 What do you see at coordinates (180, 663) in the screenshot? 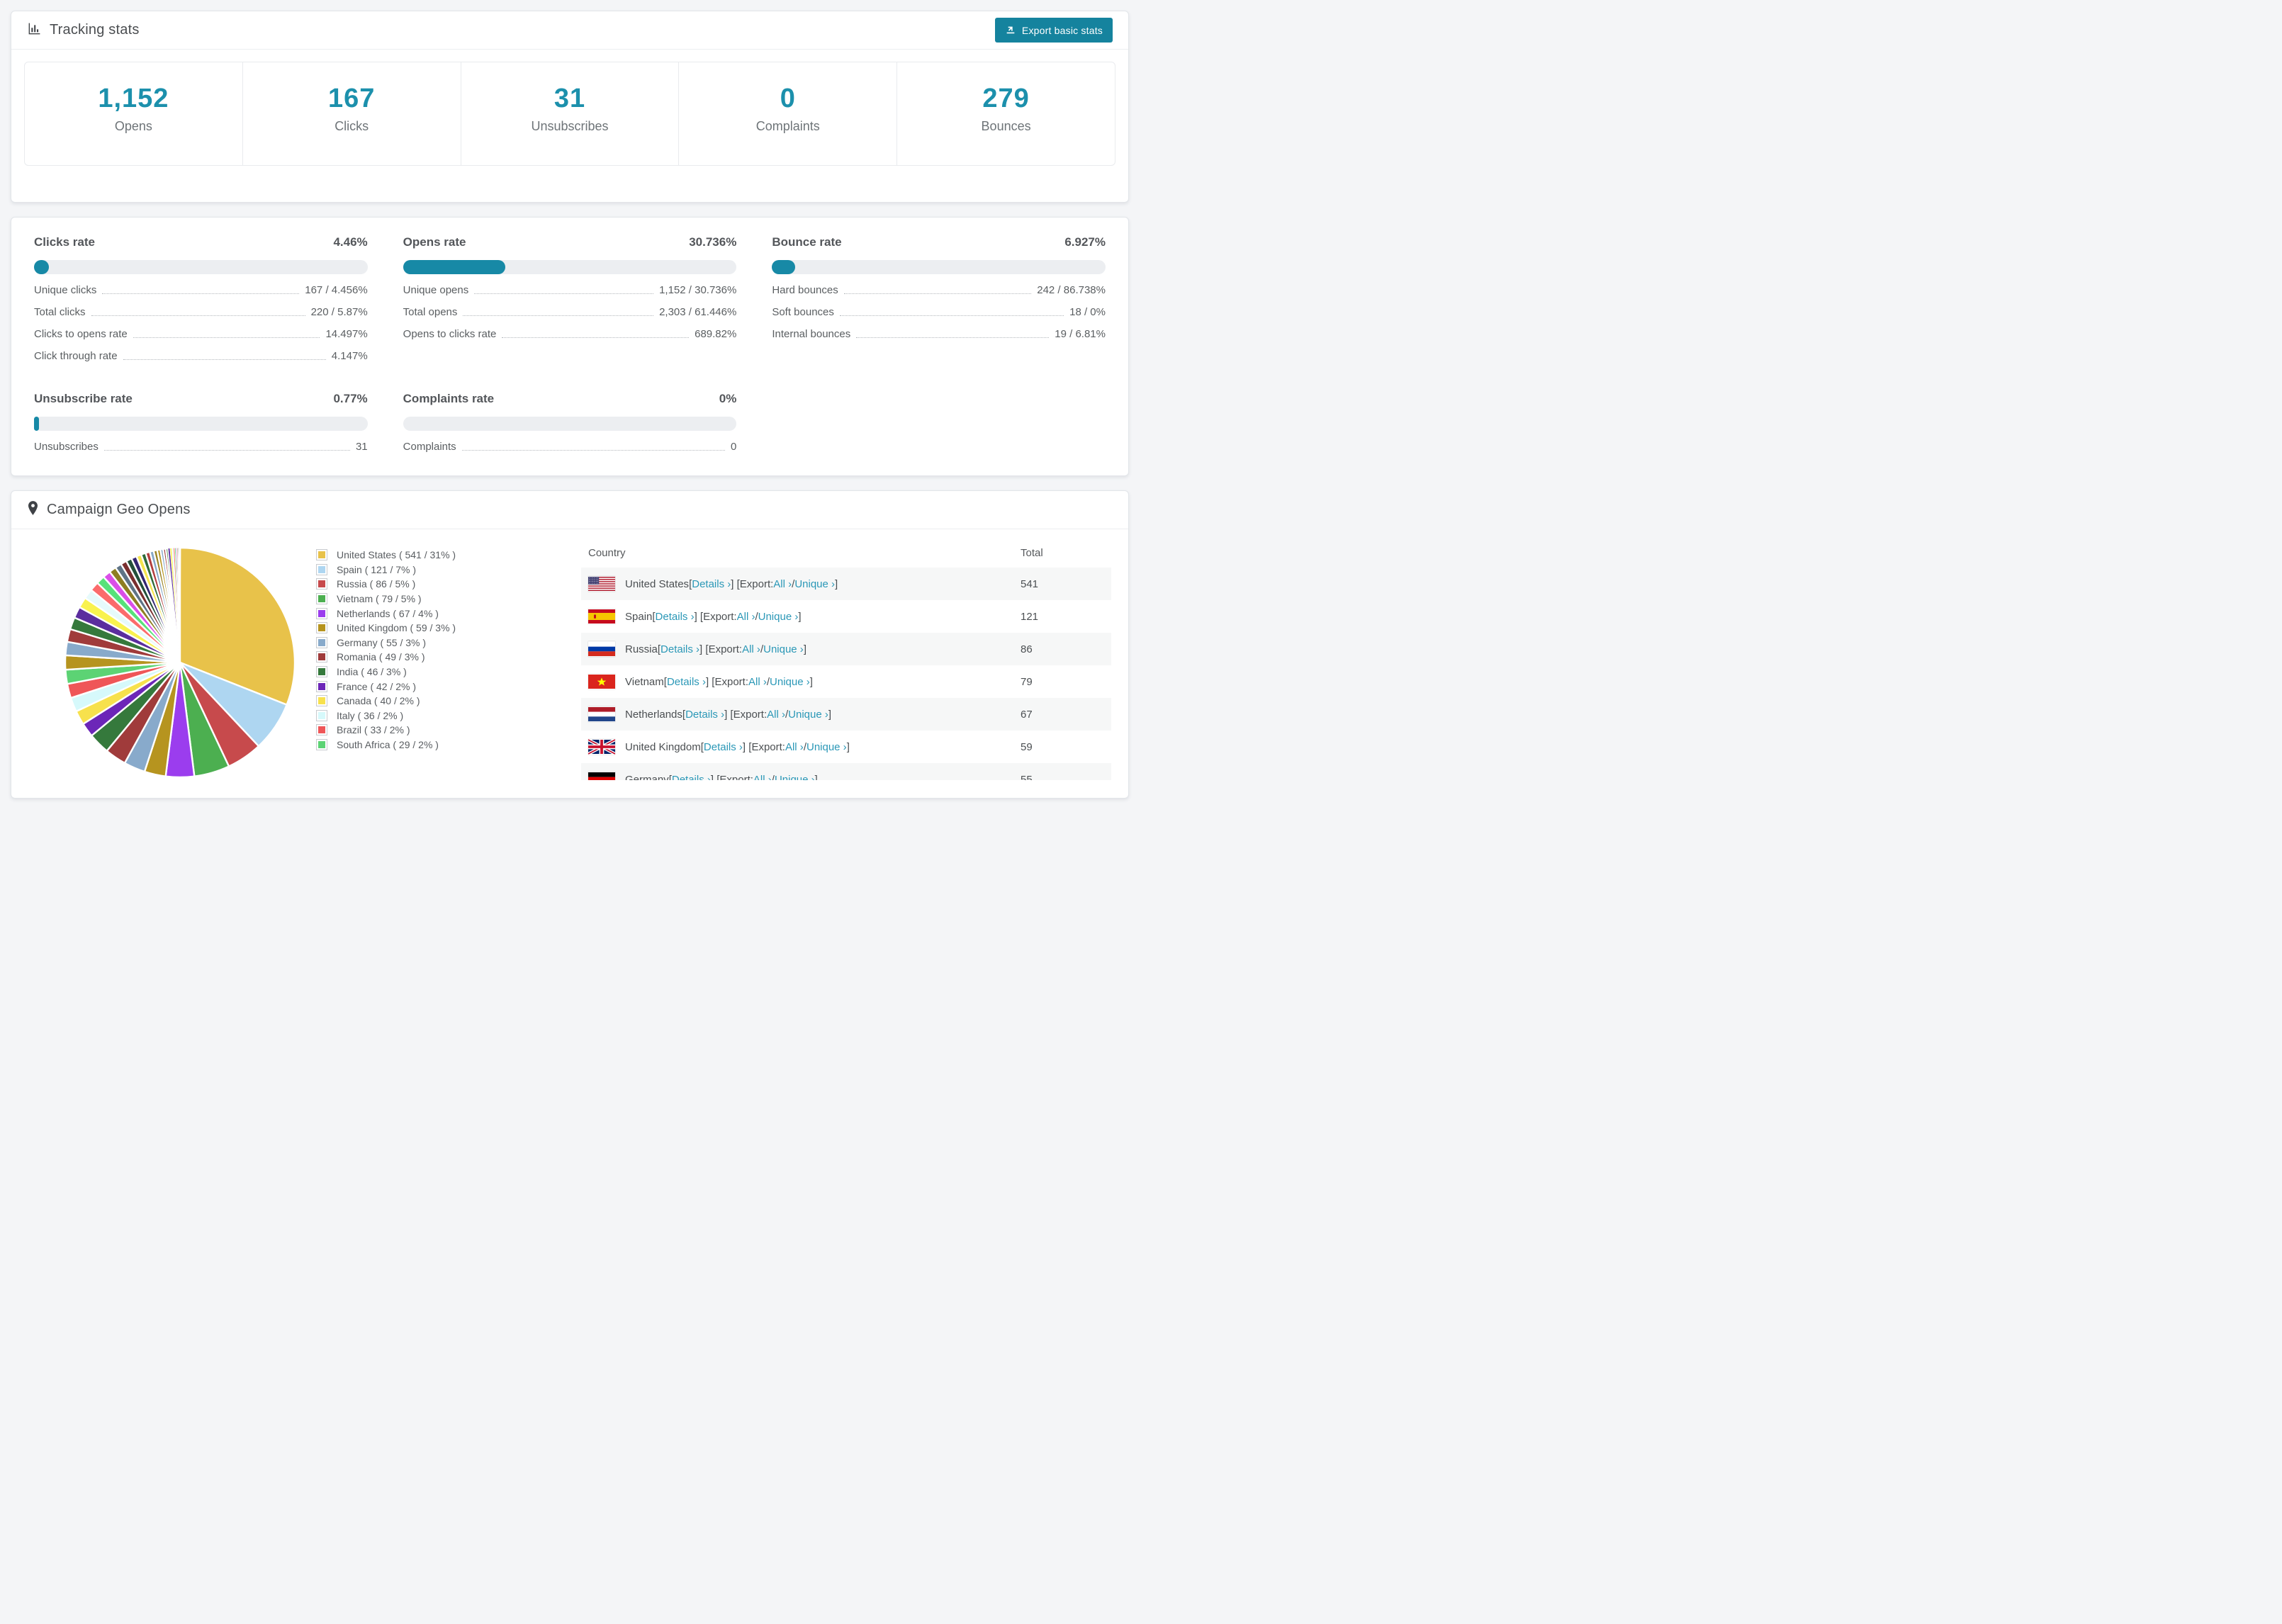
I see `geo-pie-chart` at bounding box center [180, 663].